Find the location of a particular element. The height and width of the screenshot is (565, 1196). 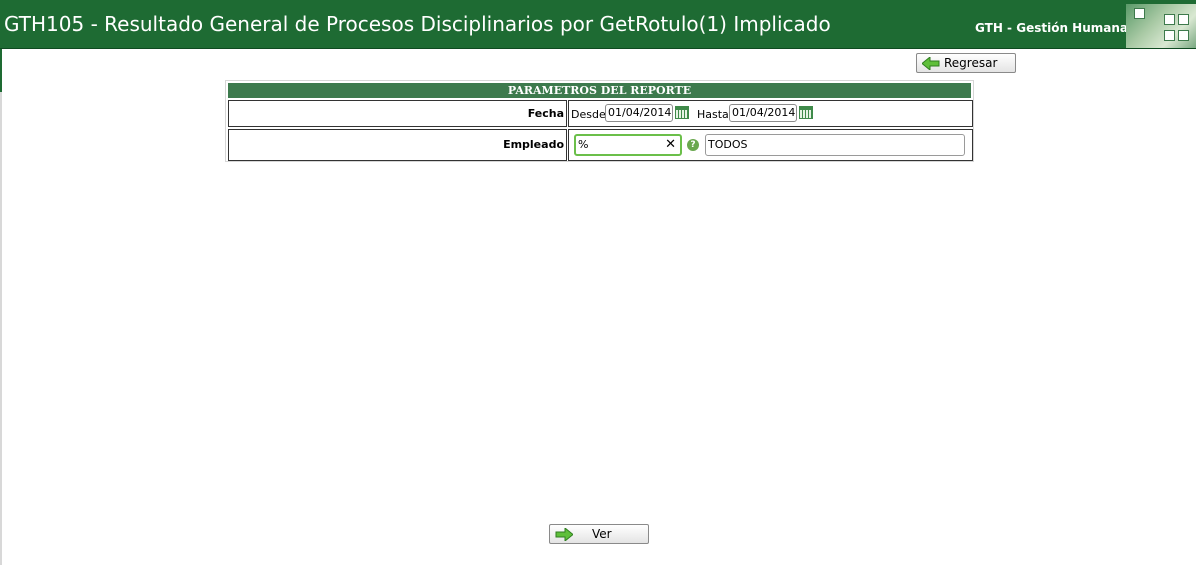

empleado-name-field: TODOS is located at coordinates (835, 145).